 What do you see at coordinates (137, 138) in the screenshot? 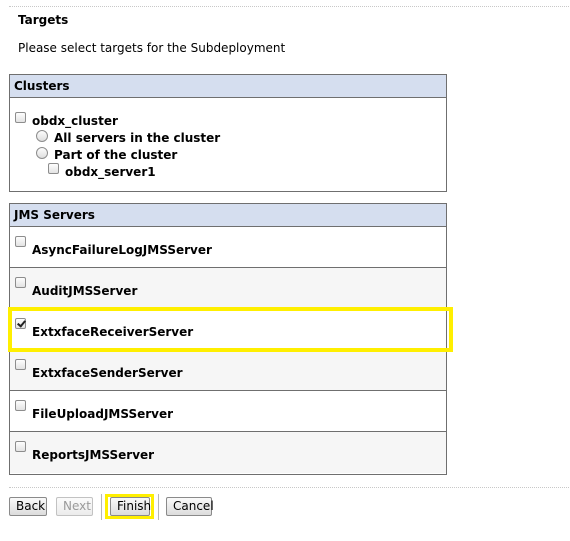
I see `all-servers-label: All servers in the cluster` at bounding box center [137, 138].